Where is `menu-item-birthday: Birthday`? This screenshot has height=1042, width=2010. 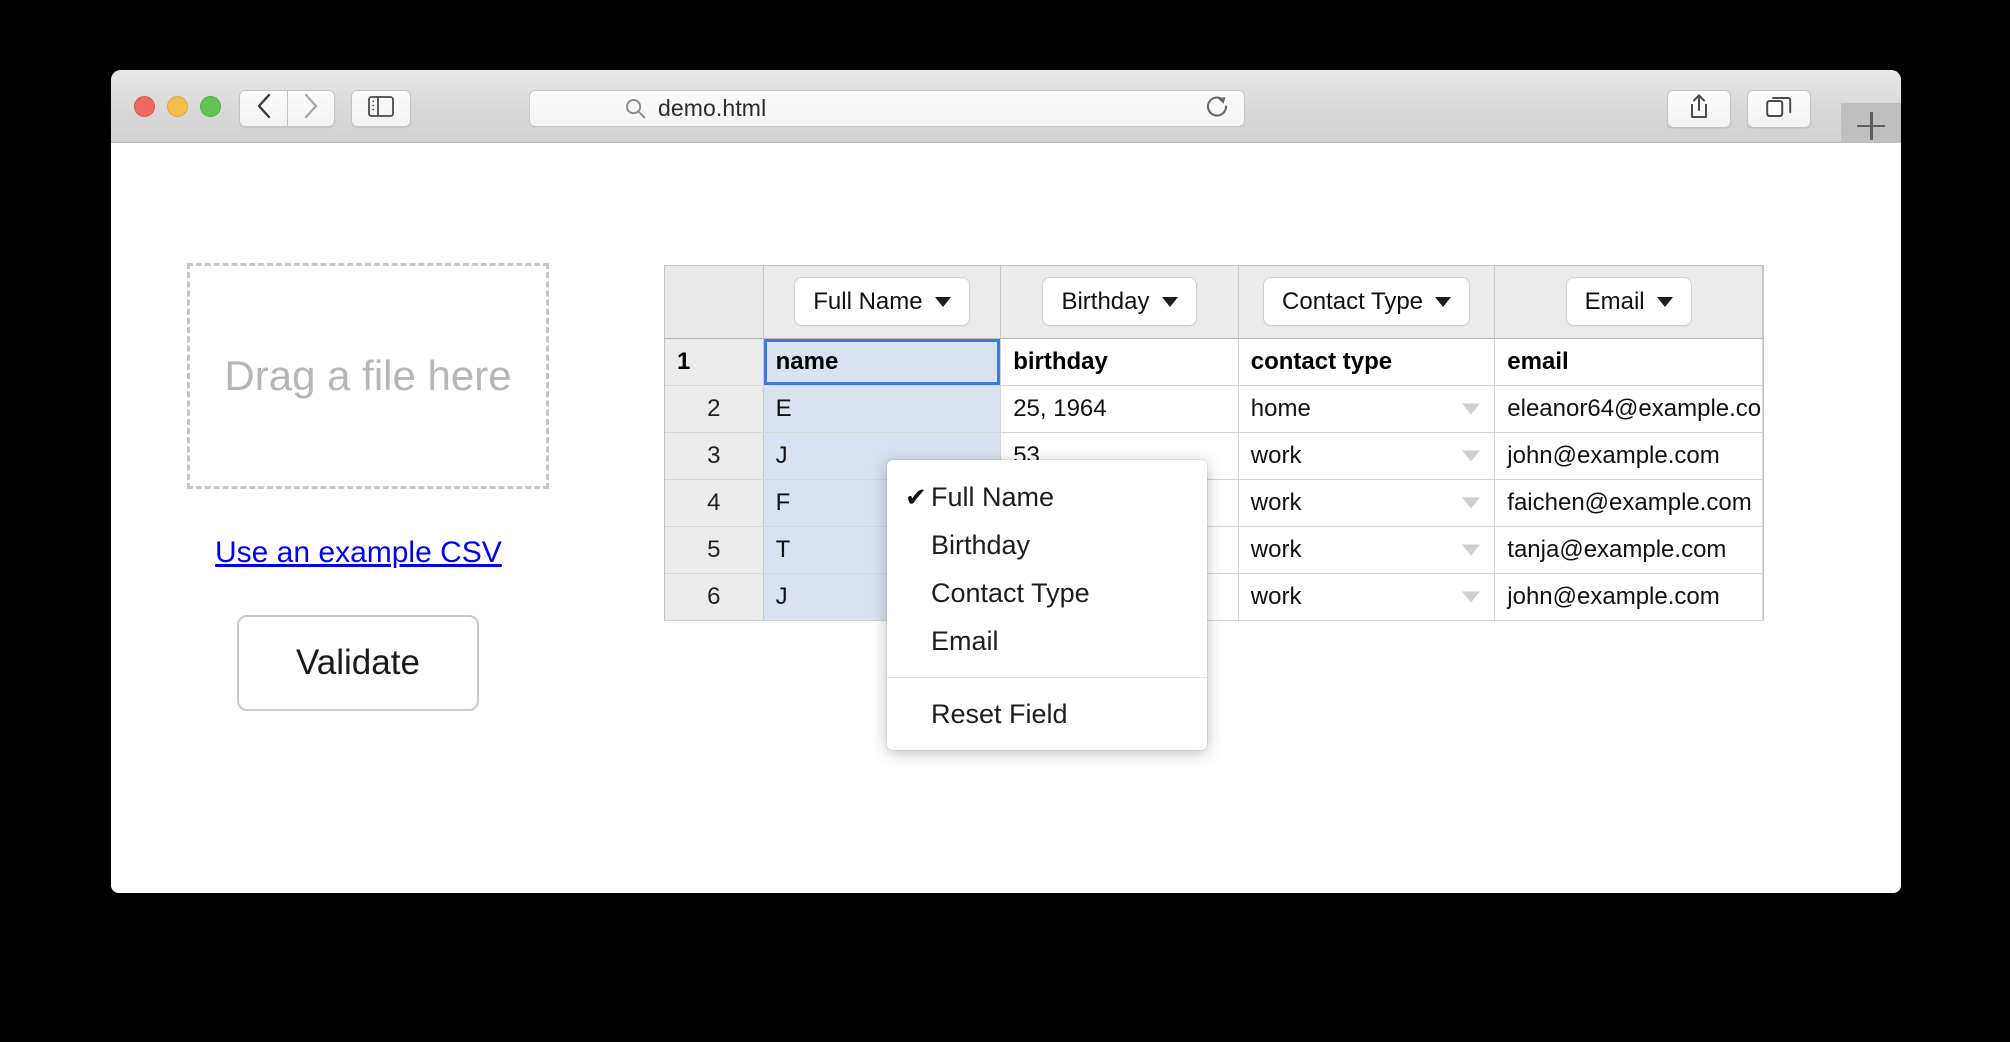 menu-item-birthday: Birthday is located at coordinates (1047, 545).